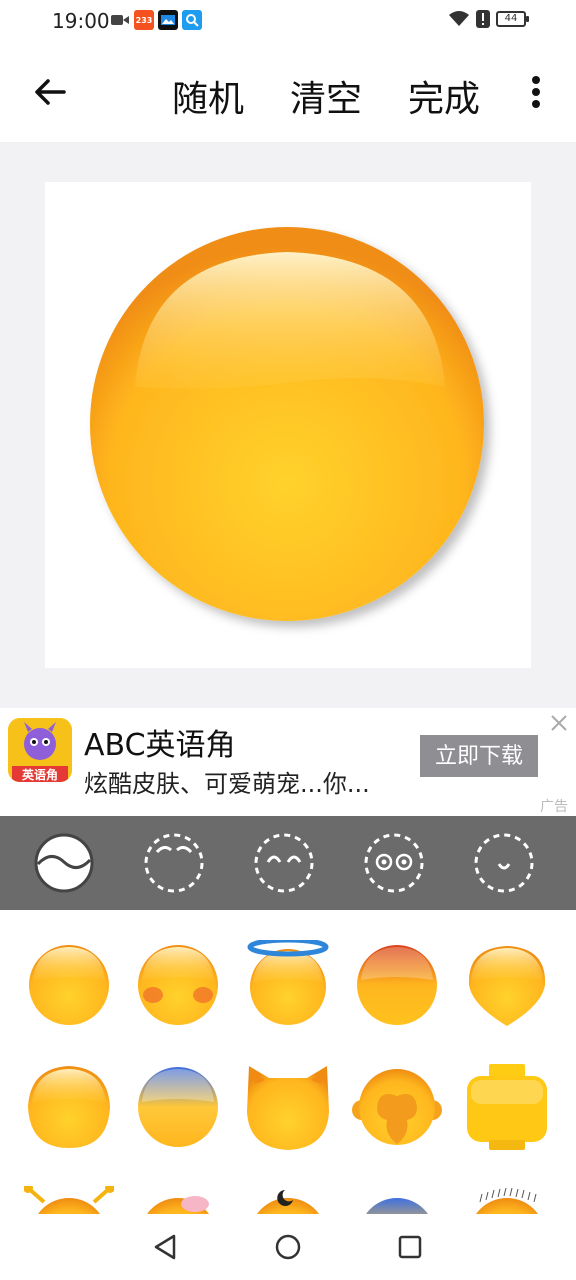  I want to click on face-option-cat, so click(288, 1107).